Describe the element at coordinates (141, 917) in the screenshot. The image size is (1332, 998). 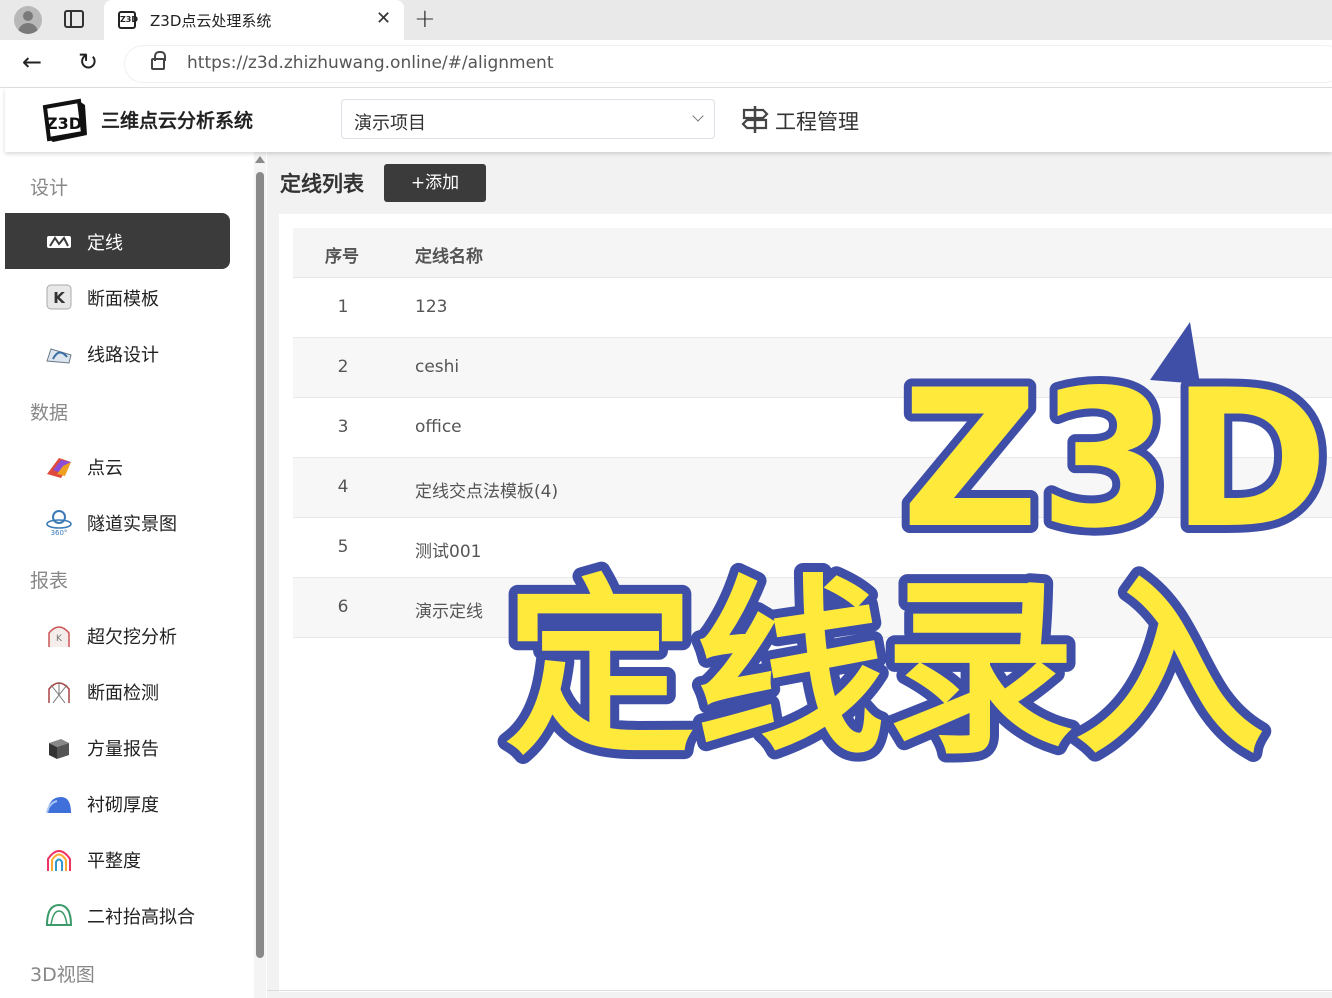
I see `sidebar-item-label: 二衬抬高拟合` at that location.